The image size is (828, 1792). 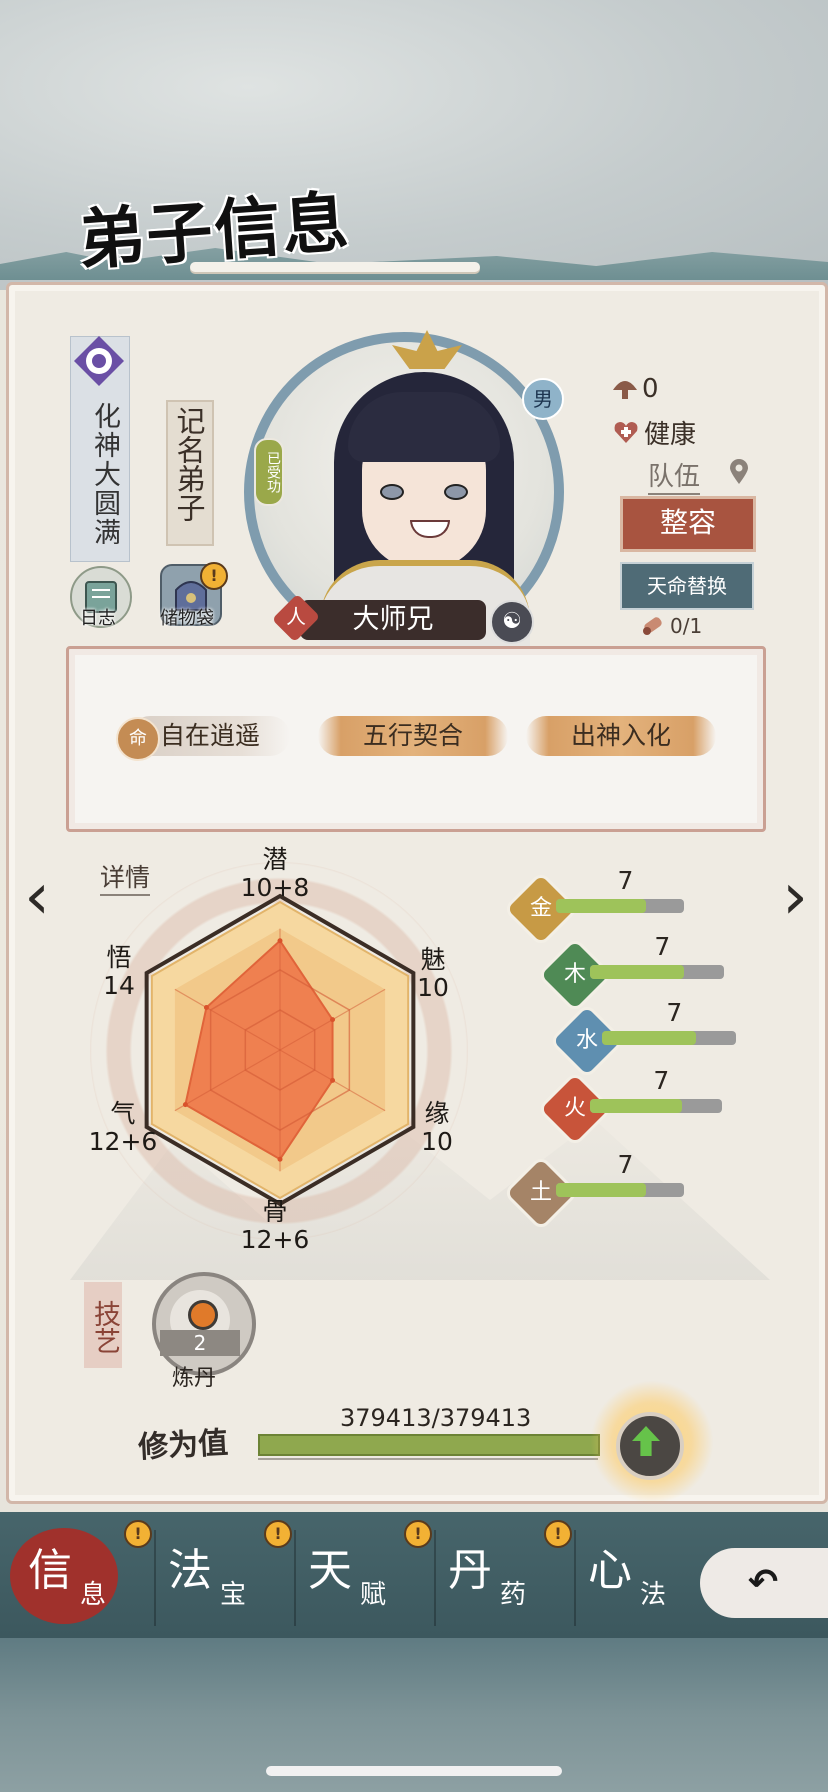 What do you see at coordinates (200, 1343) in the screenshot?
I see `skill-level: 2` at bounding box center [200, 1343].